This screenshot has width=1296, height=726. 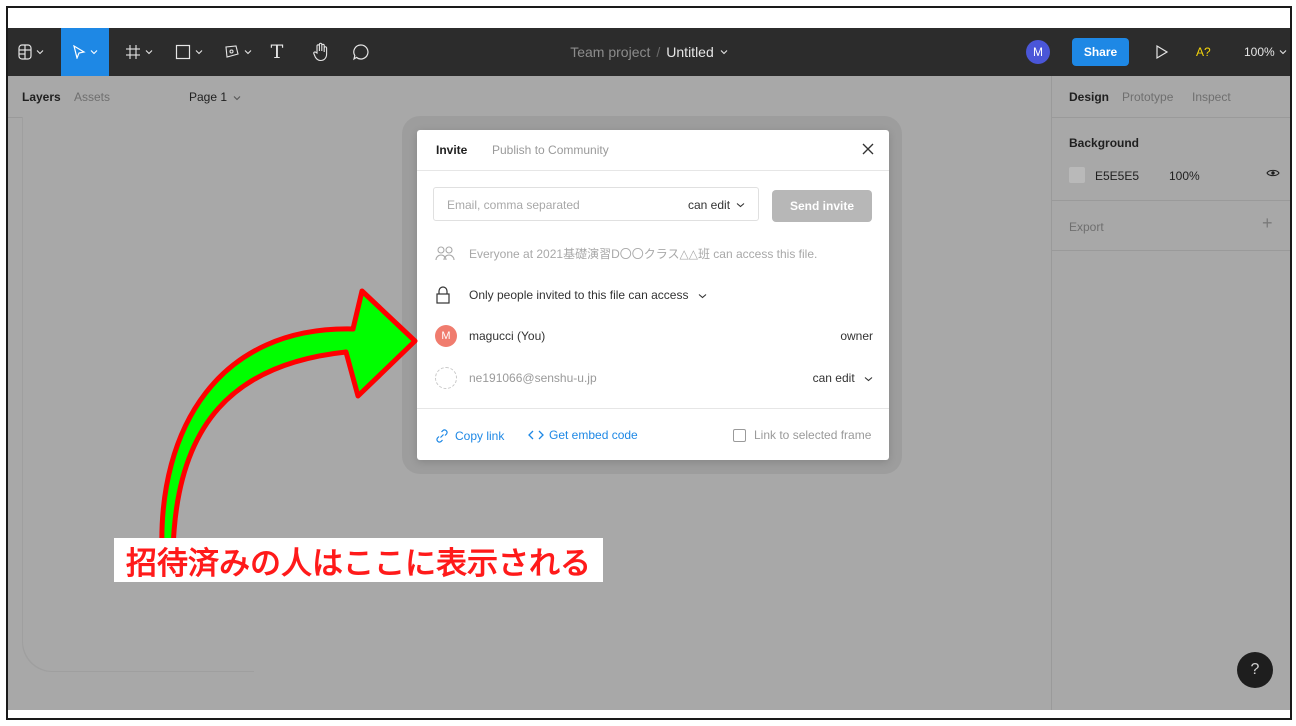 I want to click on annotation-caption: 招待済みの人はここに表示される, so click(x=358, y=560).